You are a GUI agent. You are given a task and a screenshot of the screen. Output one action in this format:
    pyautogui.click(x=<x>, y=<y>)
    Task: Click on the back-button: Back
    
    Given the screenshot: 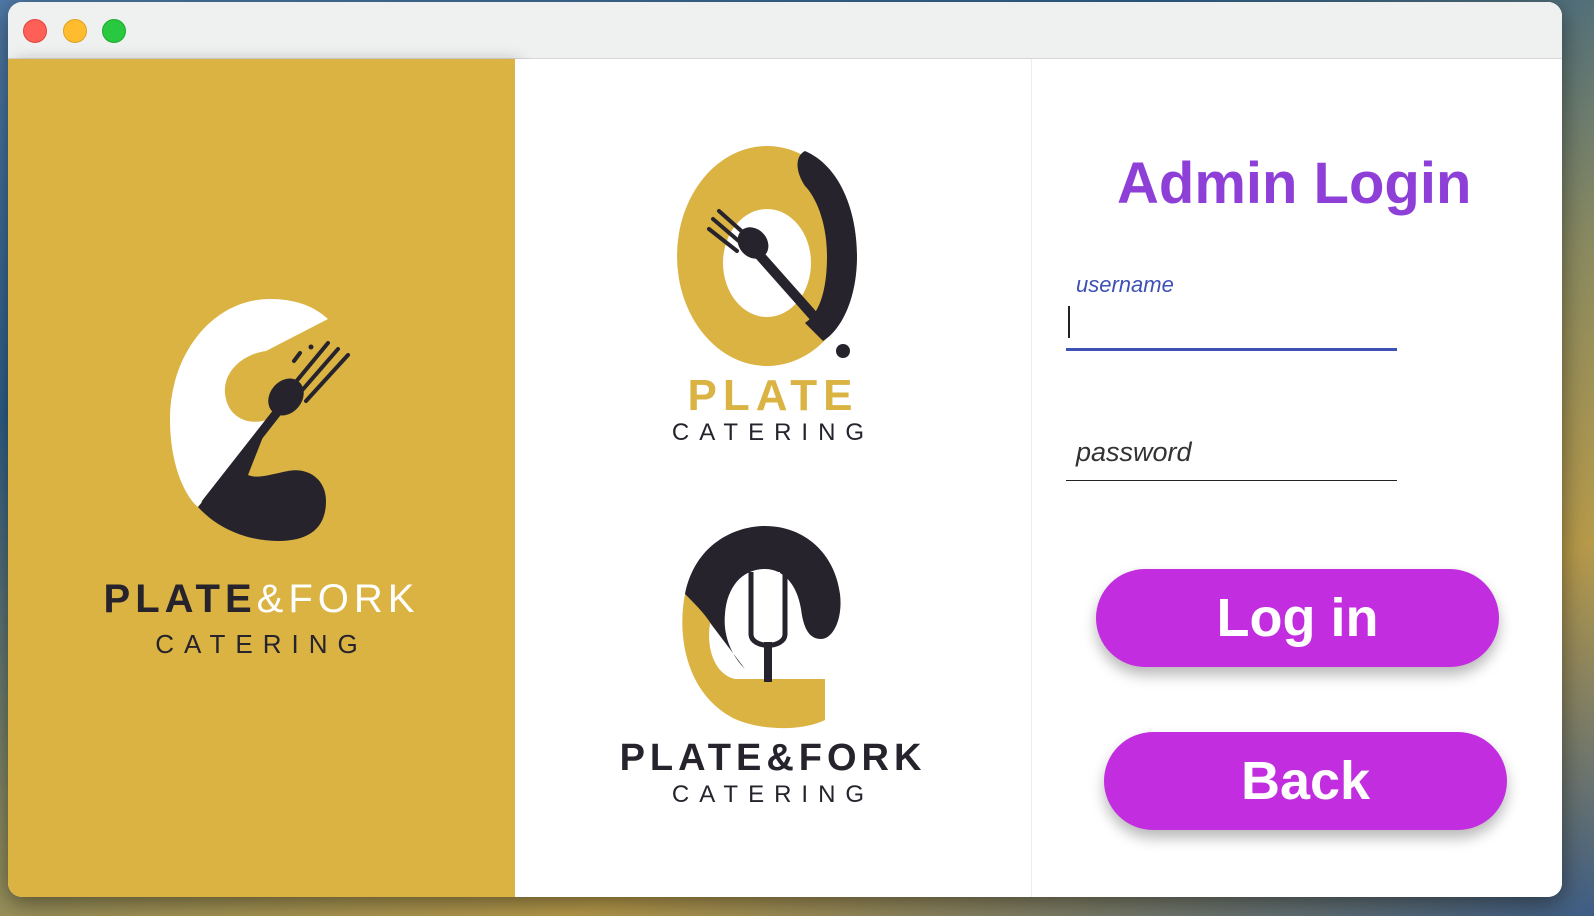 What is the action you would take?
    pyautogui.click(x=1305, y=781)
    